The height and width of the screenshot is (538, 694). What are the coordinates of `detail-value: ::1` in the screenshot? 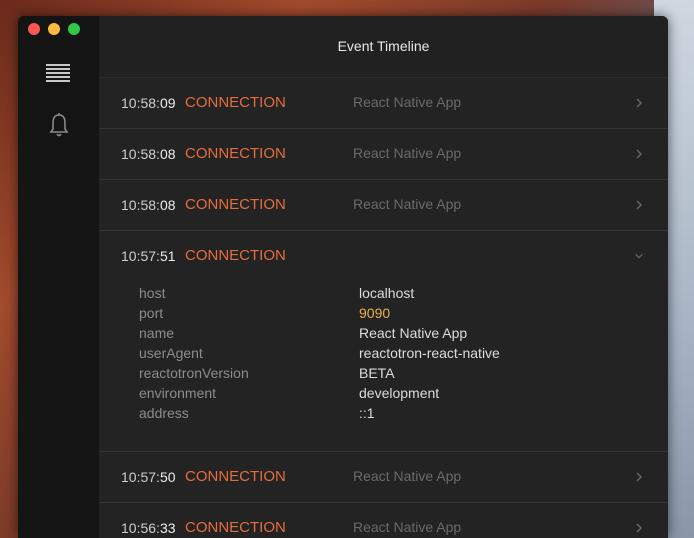 It's located at (367, 413).